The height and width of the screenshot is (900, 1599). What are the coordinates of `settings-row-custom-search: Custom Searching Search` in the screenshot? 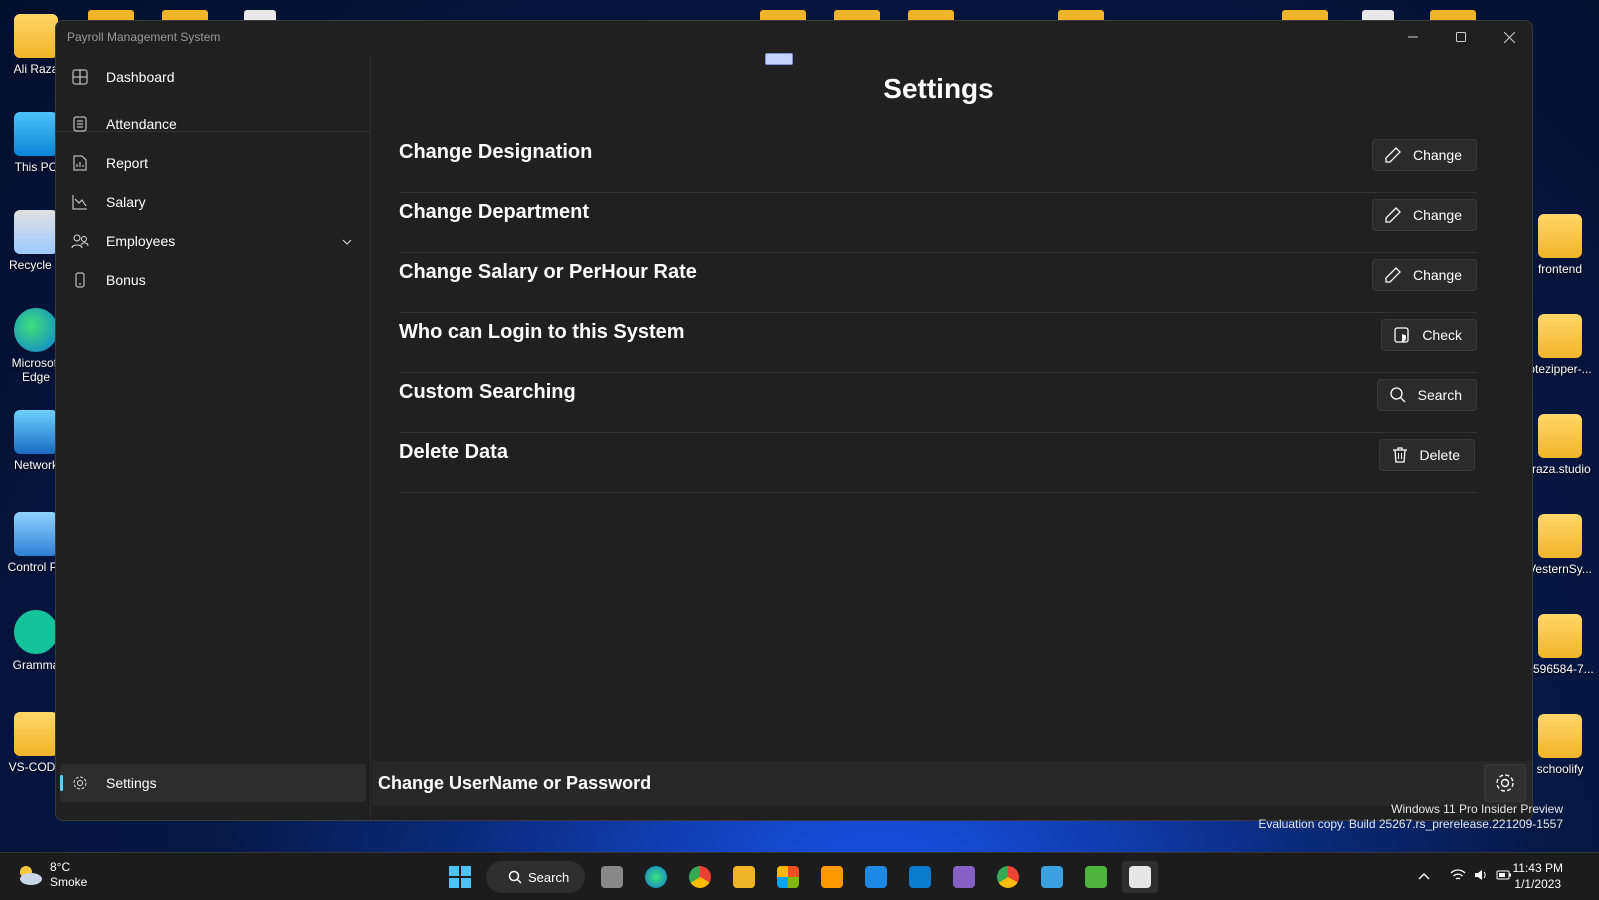 It's located at (938, 403).